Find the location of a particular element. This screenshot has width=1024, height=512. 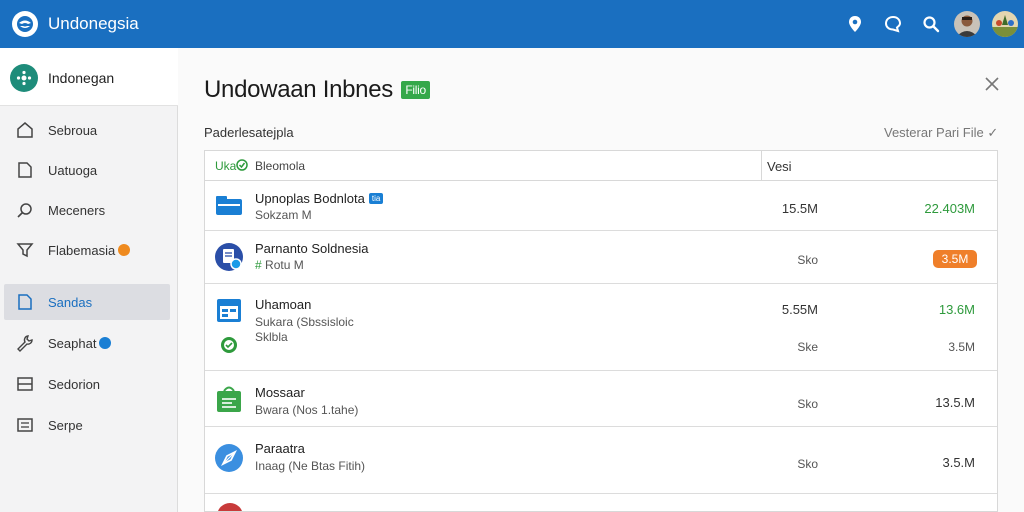

list-icon is located at coordinates (25, 425).